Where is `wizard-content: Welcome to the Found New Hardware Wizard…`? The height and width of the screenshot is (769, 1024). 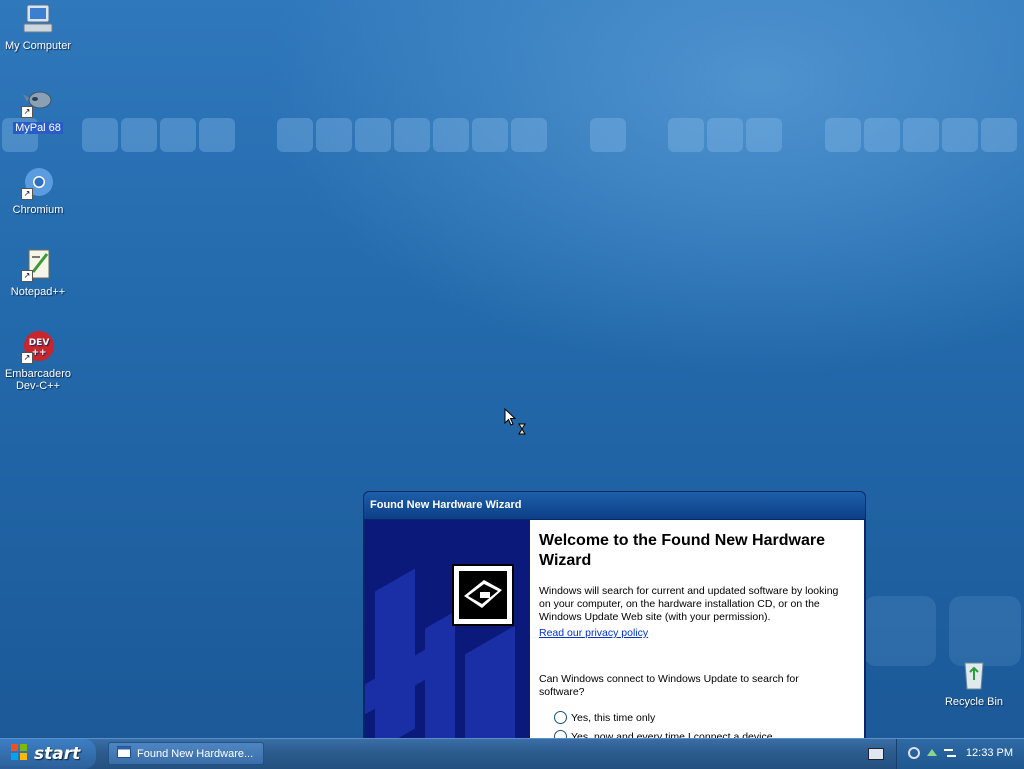 wizard-content: Welcome to the Found New Hardware Wizard… is located at coordinates (697, 631).